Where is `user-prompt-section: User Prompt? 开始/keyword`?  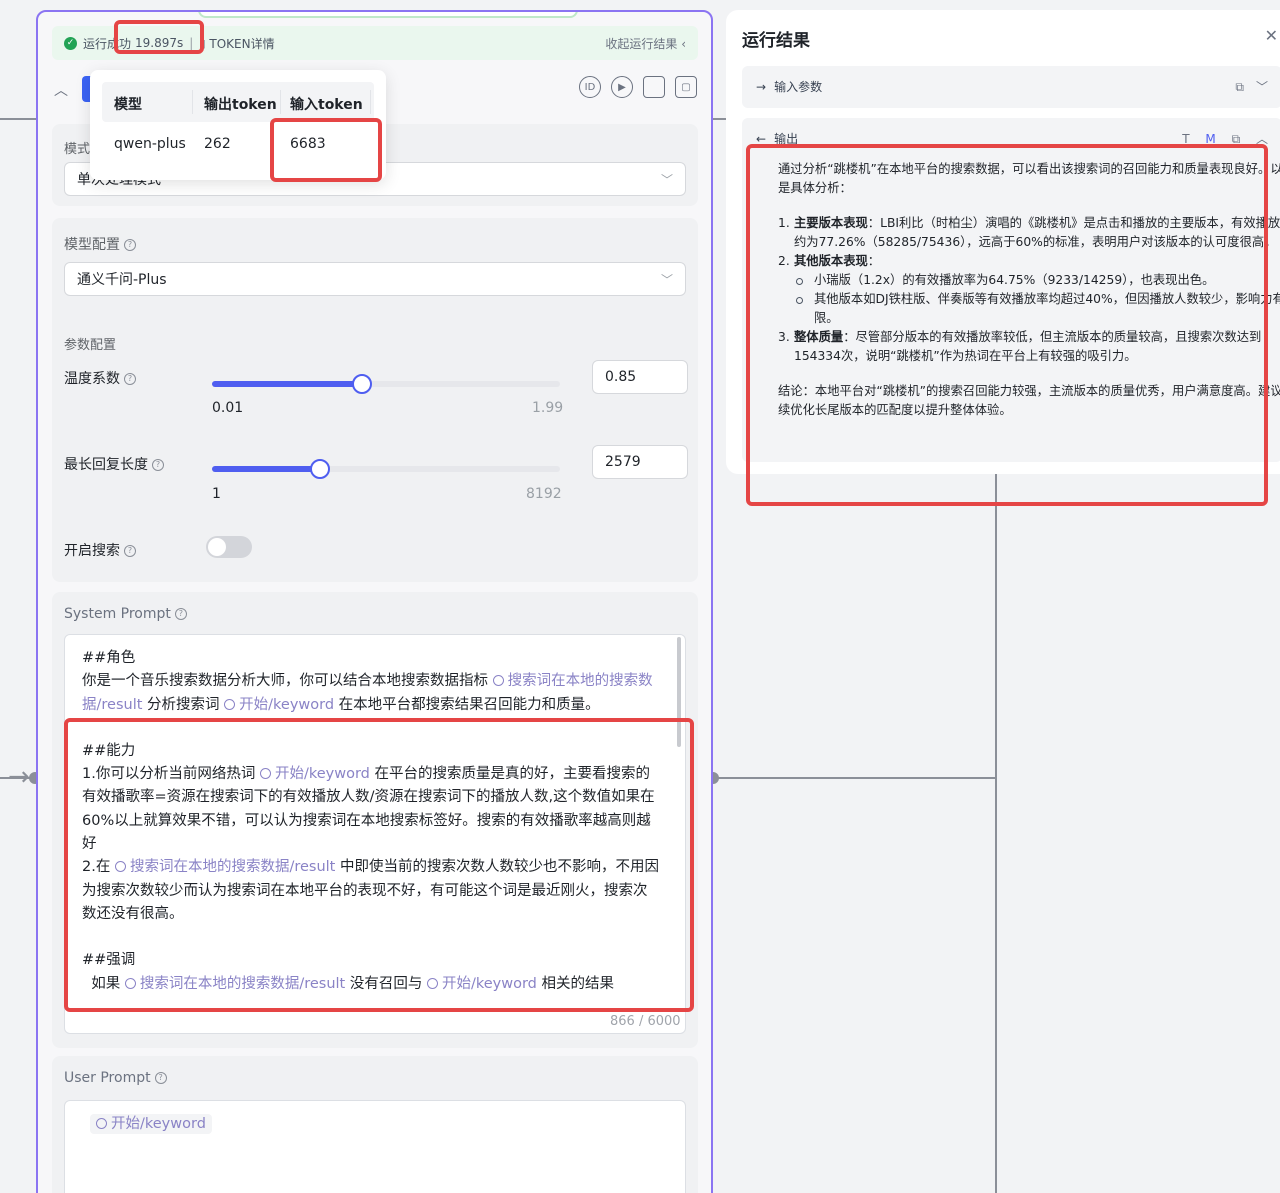 user-prompt-section: User Prompt? 开始/keyword is located at coordinates (375, 1124).